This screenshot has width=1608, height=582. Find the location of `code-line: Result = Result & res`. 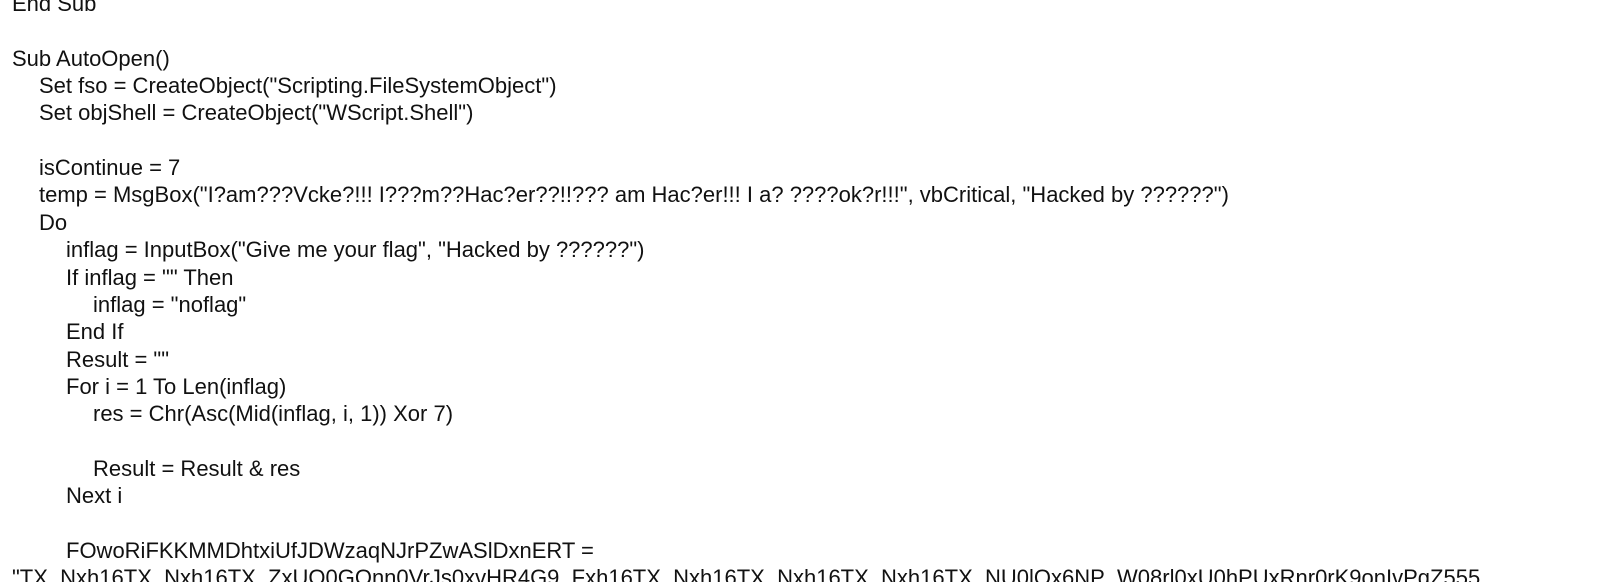

code-line: Result = Result & res is located at coordinates (196, 469).